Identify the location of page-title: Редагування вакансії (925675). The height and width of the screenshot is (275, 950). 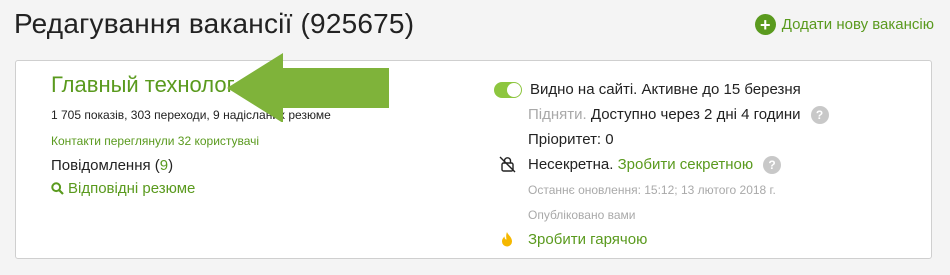
(214, 23).